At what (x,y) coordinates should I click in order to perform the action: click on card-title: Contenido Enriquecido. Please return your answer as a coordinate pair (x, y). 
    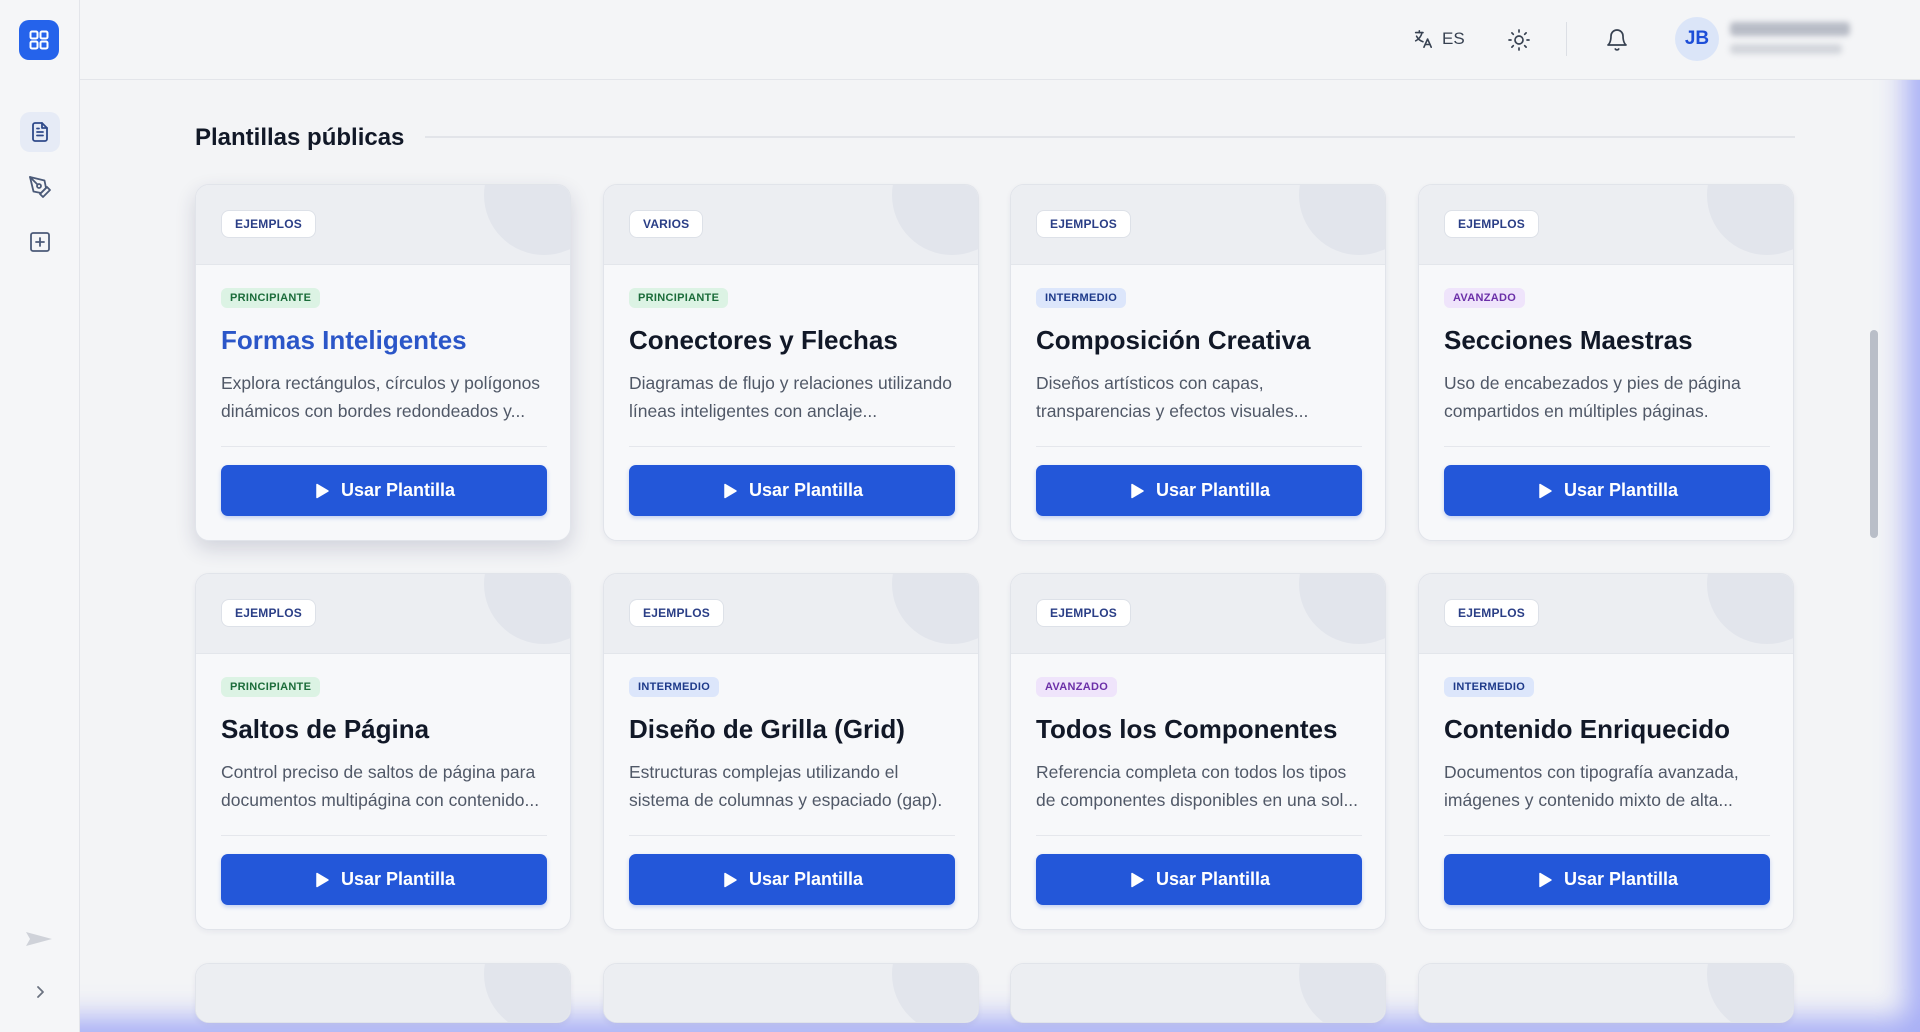
    Looking at the image, I should click on (1587, 729).